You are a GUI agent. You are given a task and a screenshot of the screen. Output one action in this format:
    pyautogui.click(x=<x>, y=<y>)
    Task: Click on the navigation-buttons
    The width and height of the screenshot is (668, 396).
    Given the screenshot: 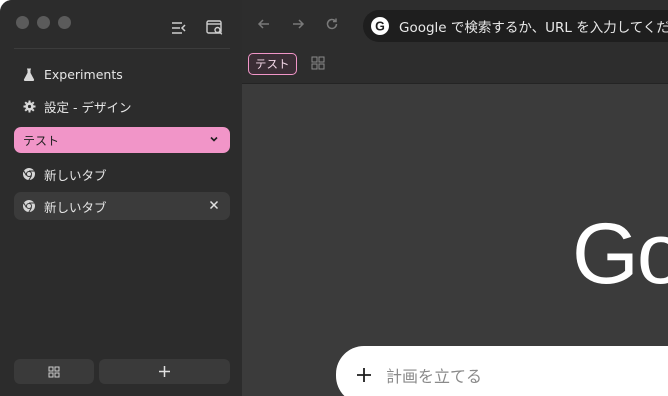 What is the action you would take?
    pyautogui.click(x=298, y=24)
    